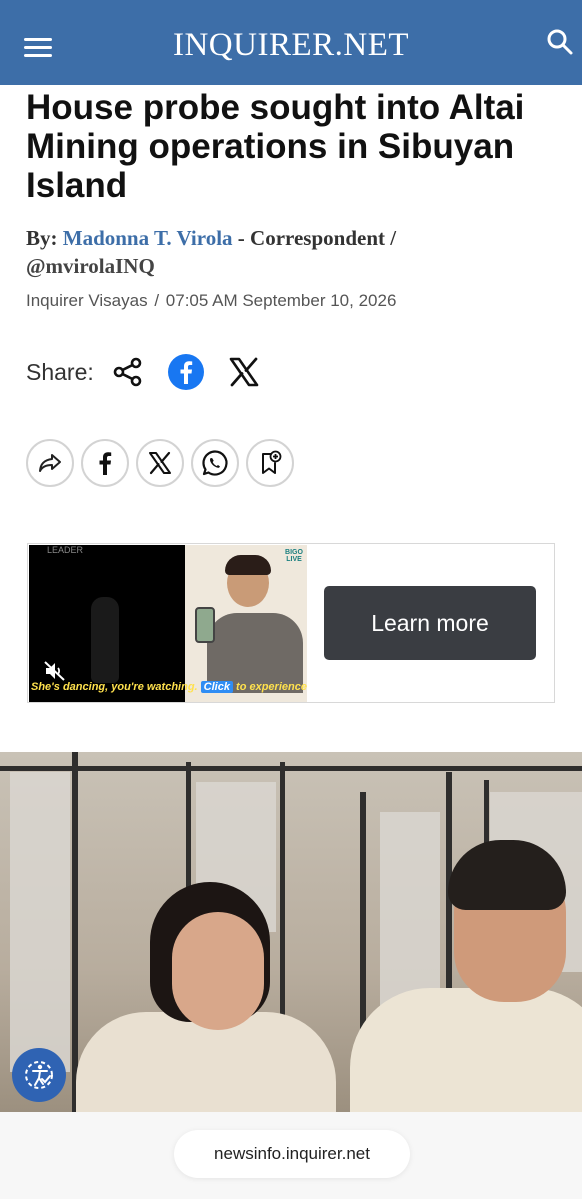 This screenshot has width=582, height=1199. Describe the element at coordinates (271, 687) in the screenshot. I see `ad-caption-rest: to experience!` at that location.